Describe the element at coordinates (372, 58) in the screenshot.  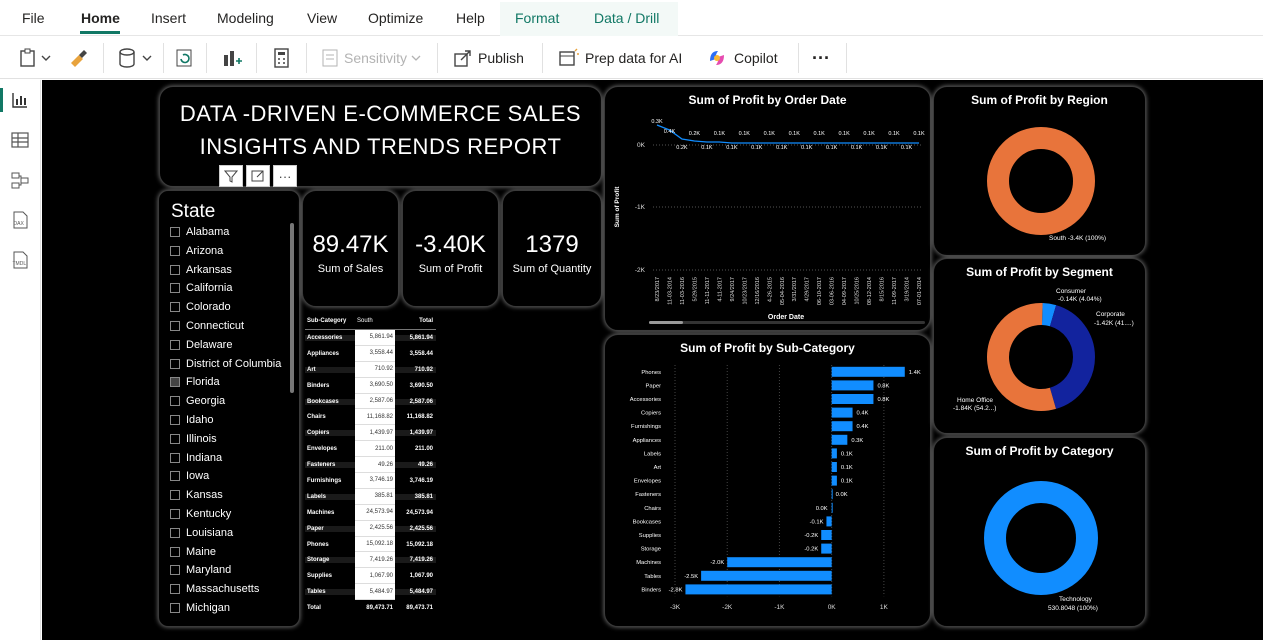
I see `sensitivity-button: Sensitivity` at that location.